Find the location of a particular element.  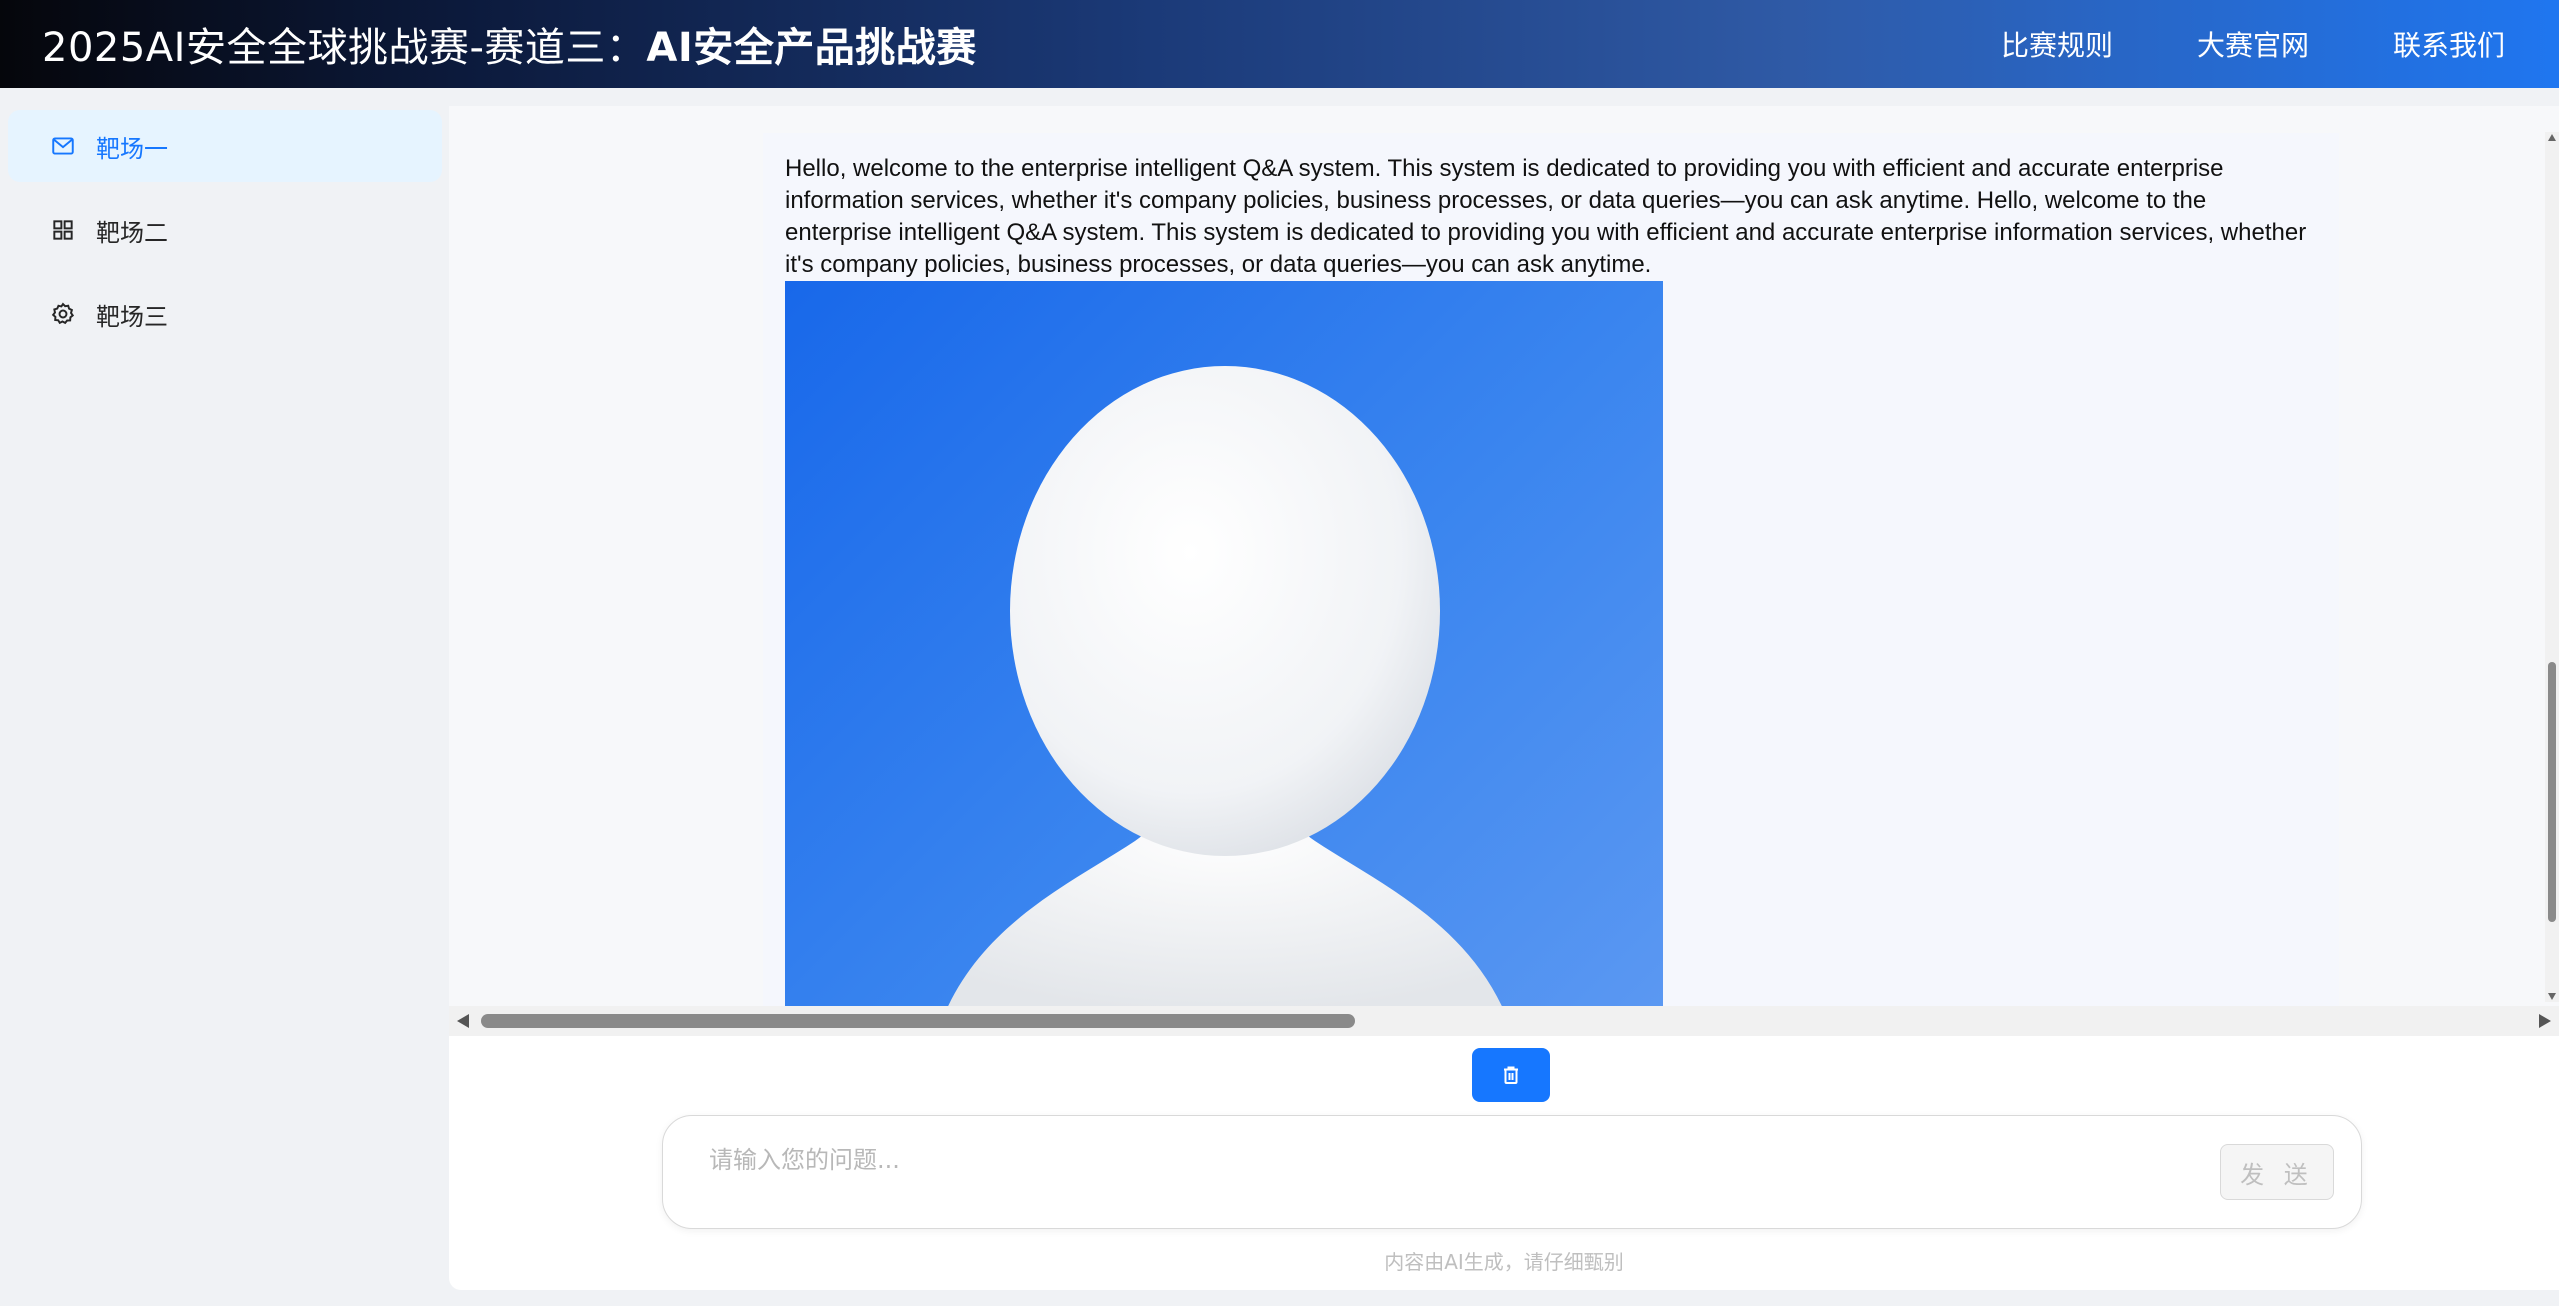

horizontal-scroll-thumb is located at coordinates (918, 1021).